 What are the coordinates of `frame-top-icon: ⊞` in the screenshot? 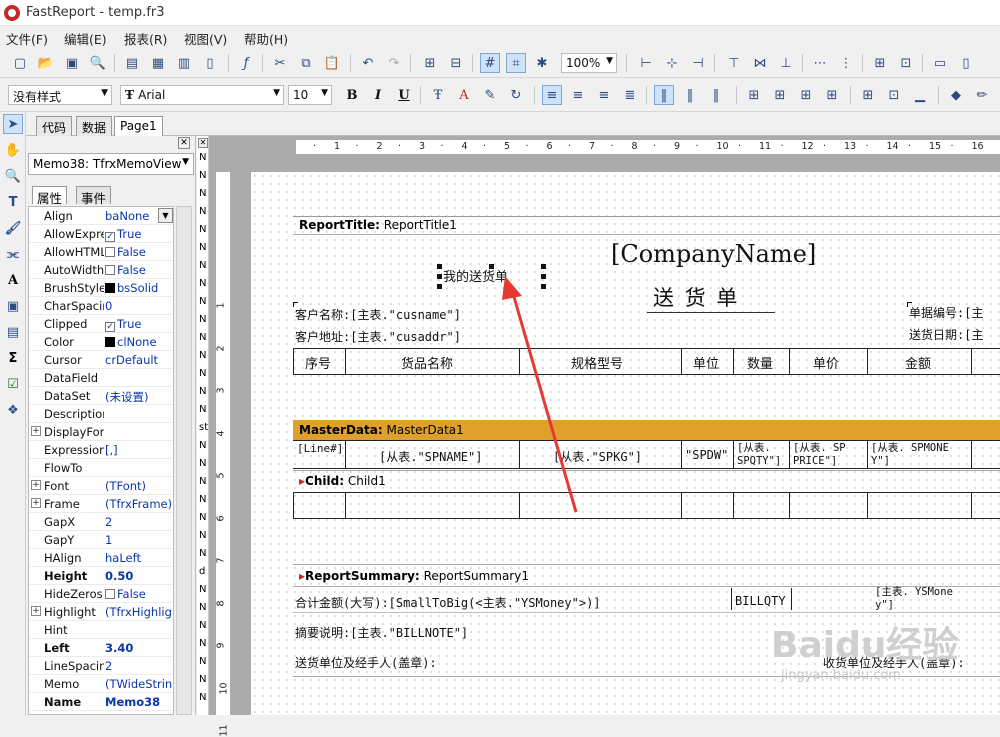 It's located at (754, 95).